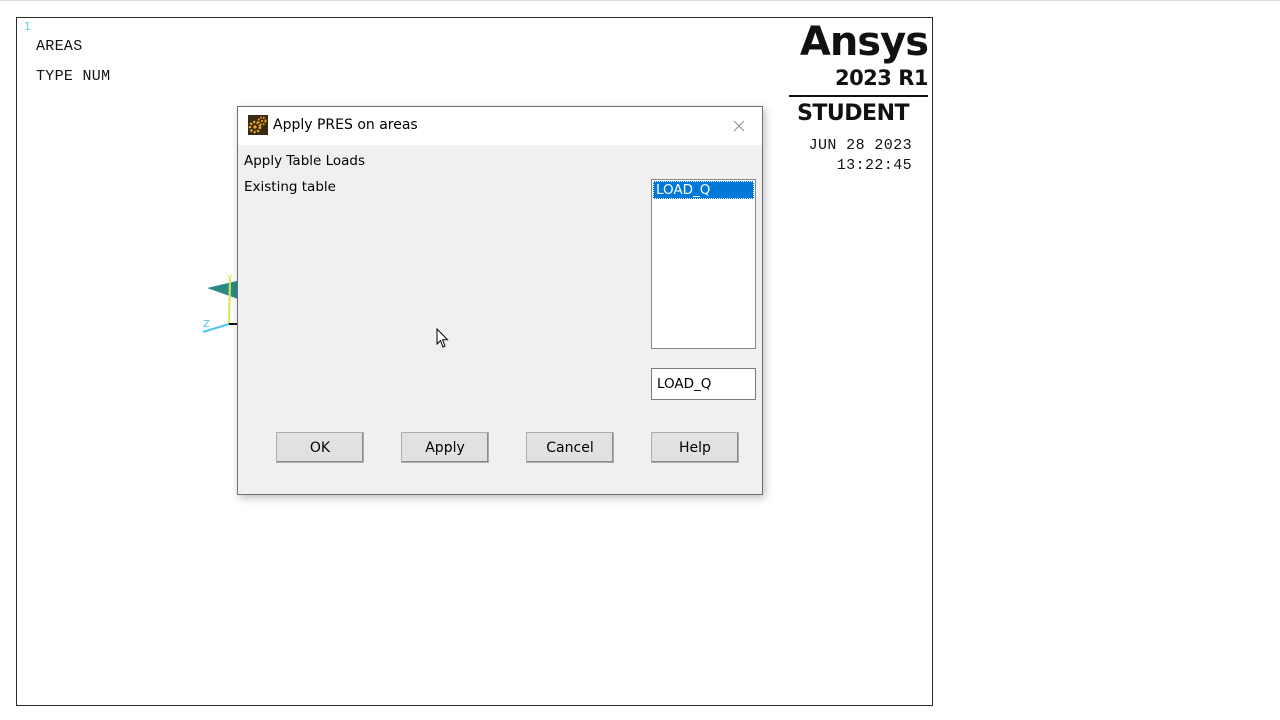 Image resolution: width=1280 pixels, height=720 pixels. Describe the element at coordinates (445, 447) in the screenshot. I see `apply-button: Apply` at that location.